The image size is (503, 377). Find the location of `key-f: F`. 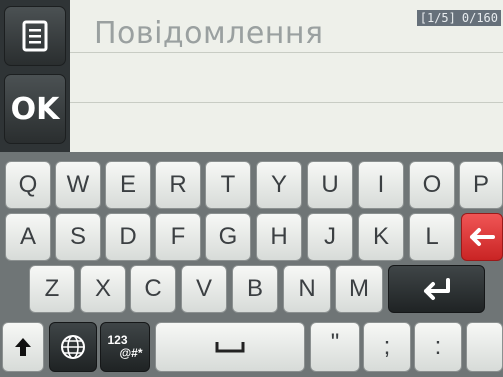

key-f: F is located at coordinates (178, 237).